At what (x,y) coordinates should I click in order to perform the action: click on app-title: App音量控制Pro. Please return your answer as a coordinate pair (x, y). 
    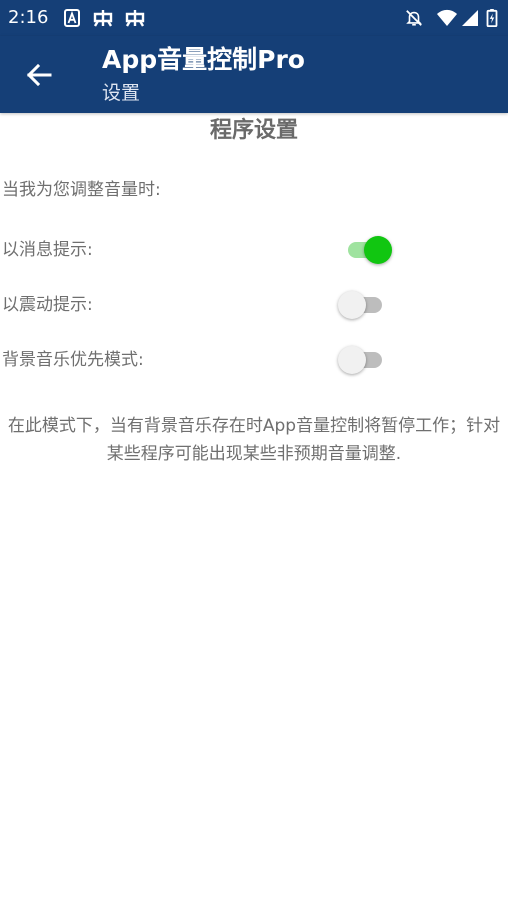
    Looking at the image, I should click on (203, 59).